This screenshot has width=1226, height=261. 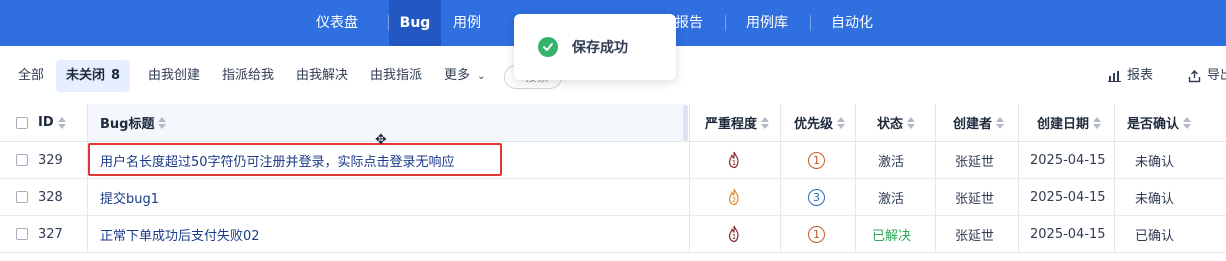 I want to click on row-confirmed: 未确认, so click(x=1155, y=199).